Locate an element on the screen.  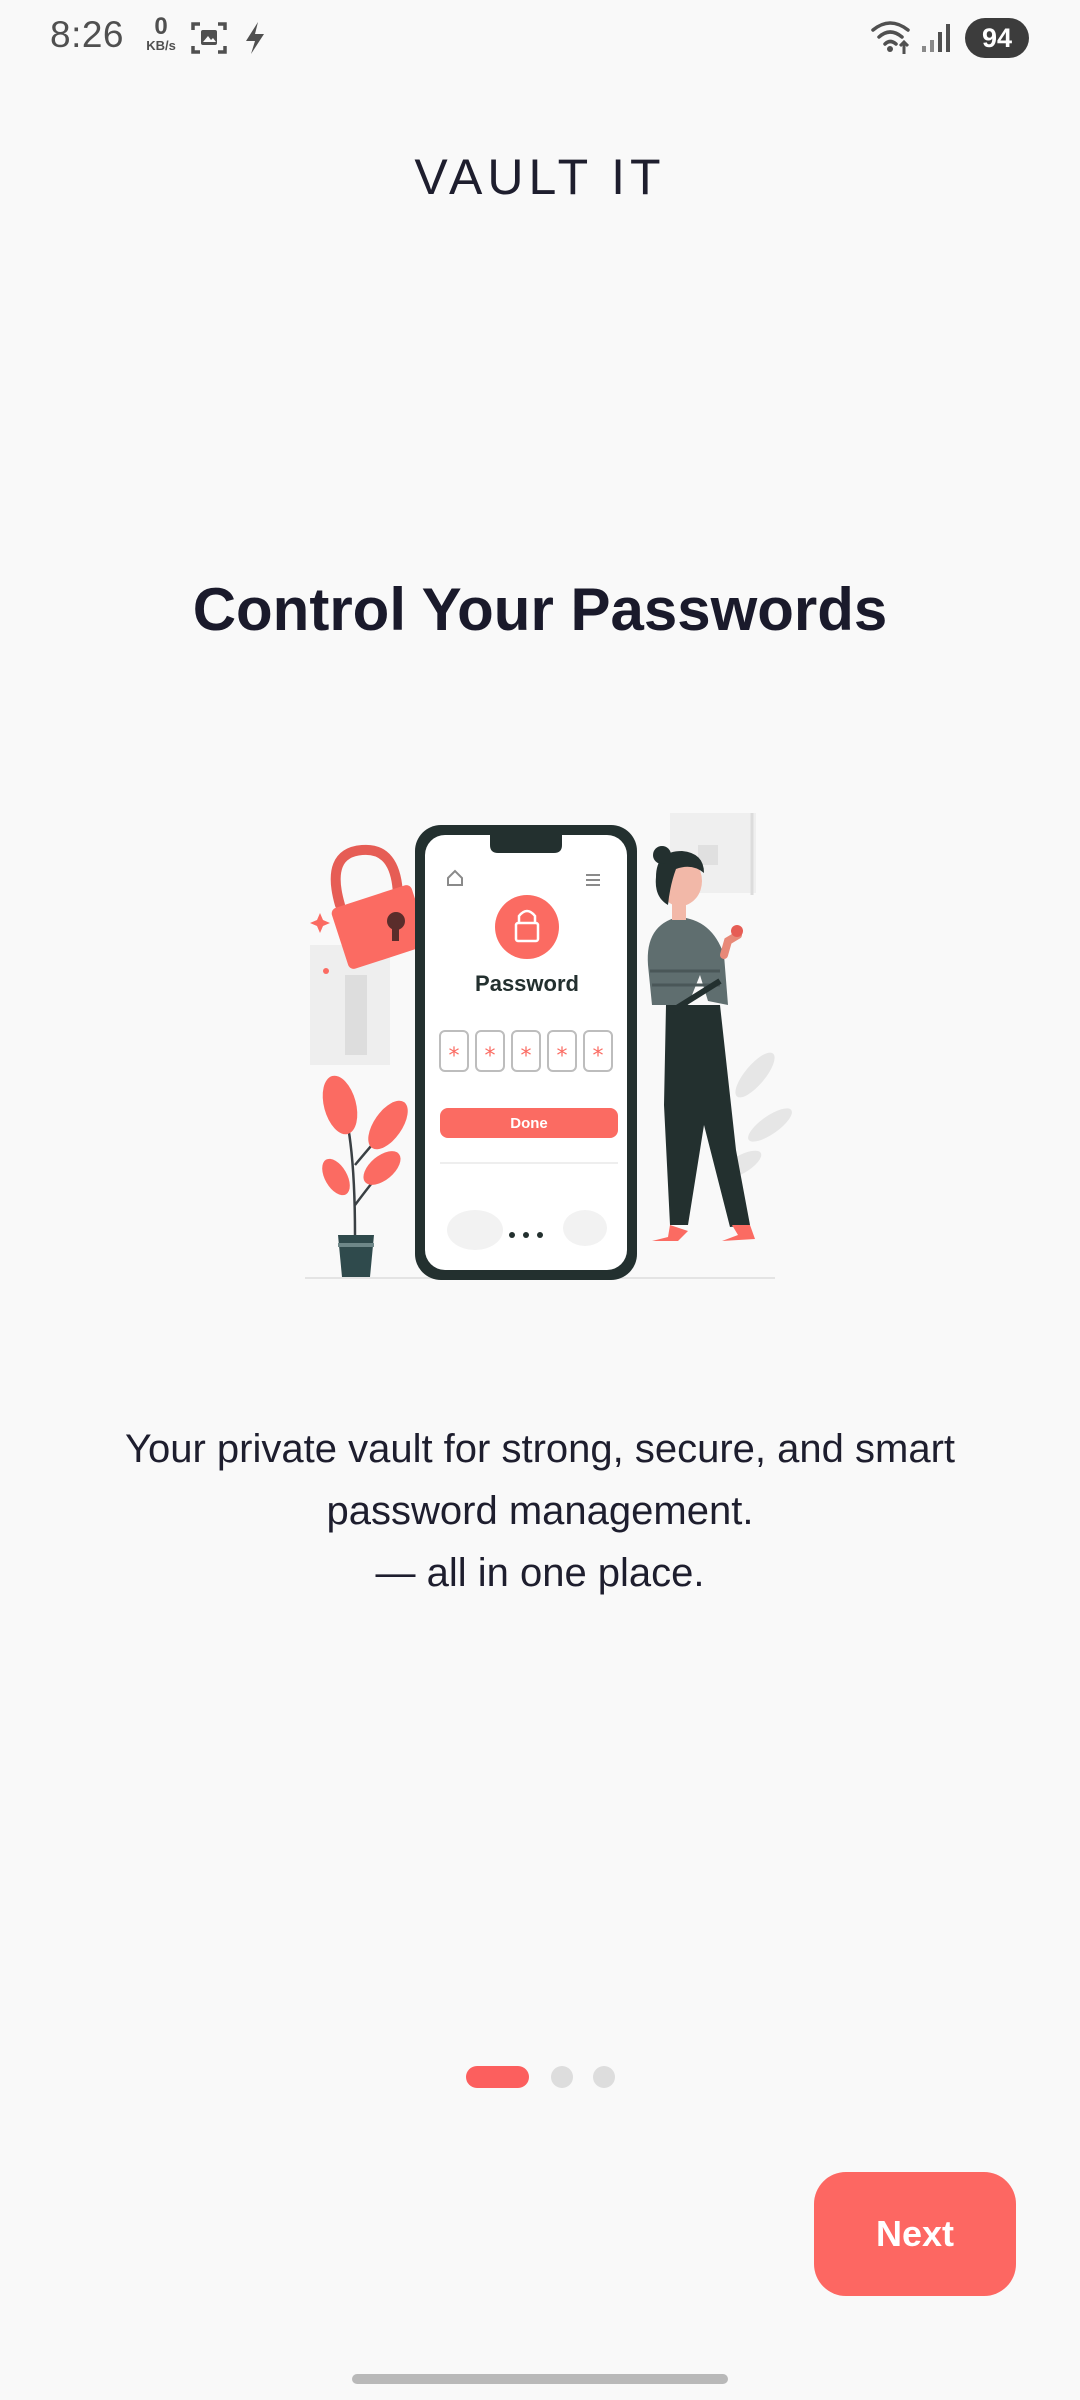
status-time: 8:26 is located at coordinates (87, 34).